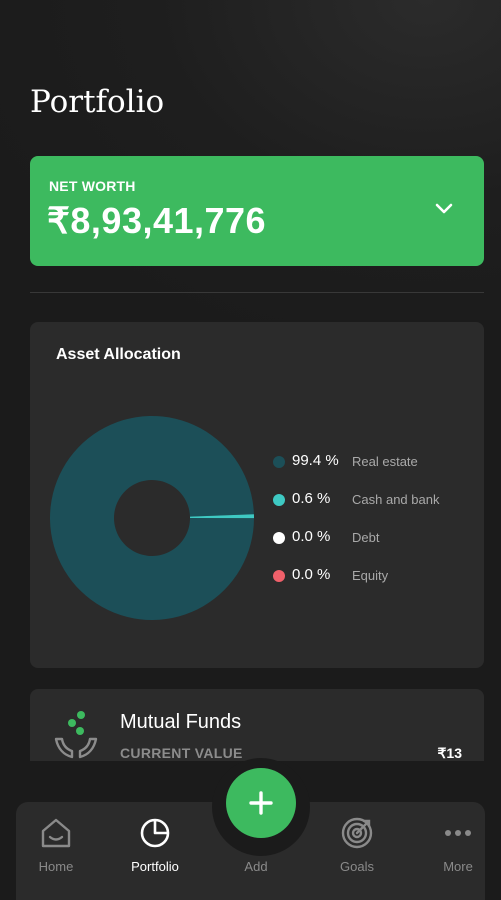 Image resolution: width=501 pixels, height=900 pixels. Describe the element at coordinates (56, 851) in the screenshot. I see `nav-item-home: Home` at that location.